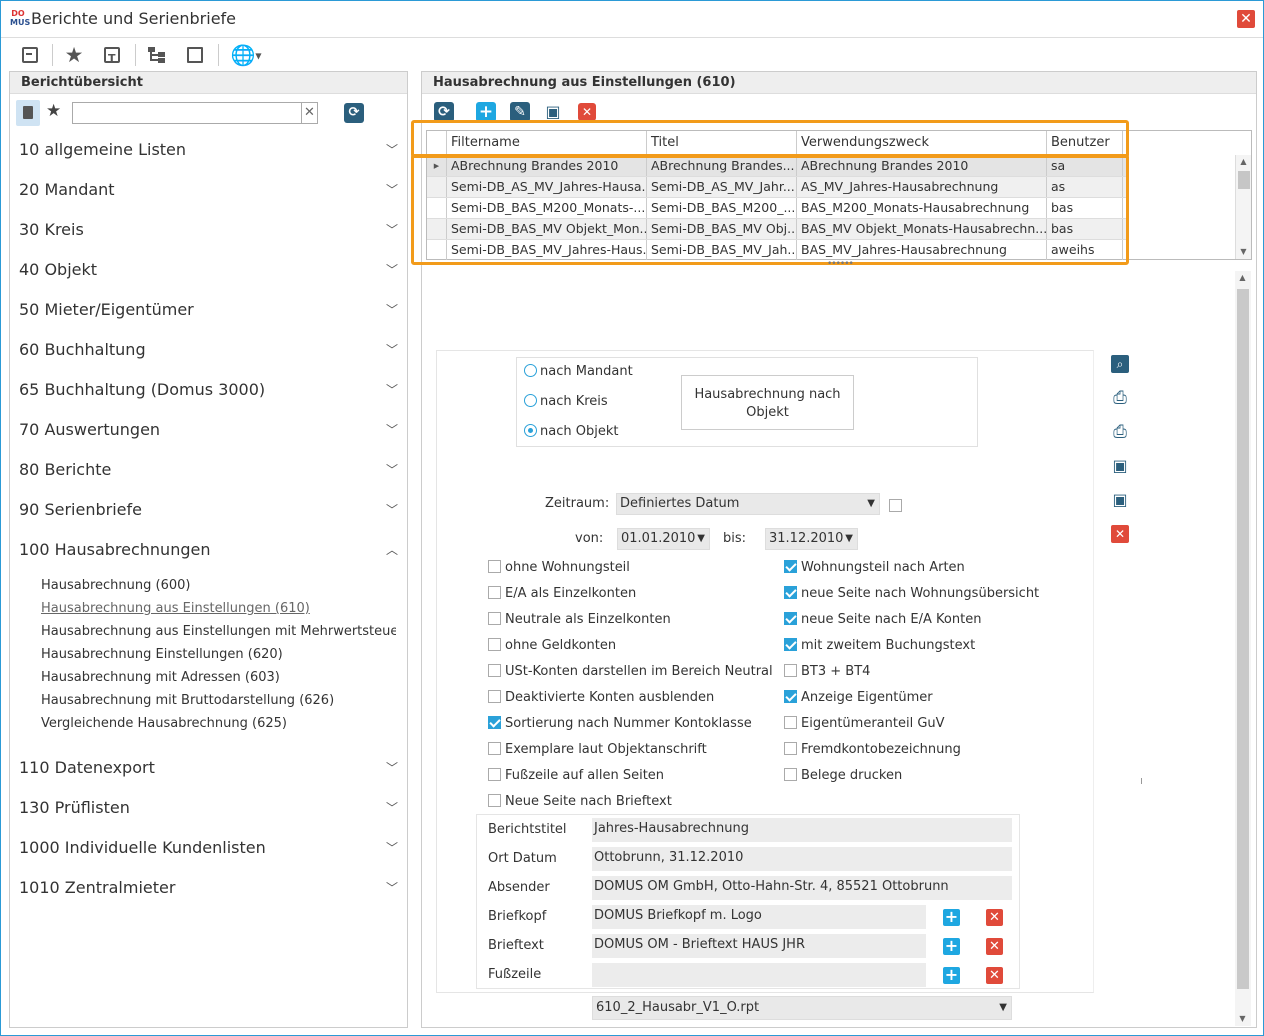 The image size is (1264, 1036). Describe the element at coordinates (309, 113) in the screenshot. I see `clear-search-icon: ✕` at that location.